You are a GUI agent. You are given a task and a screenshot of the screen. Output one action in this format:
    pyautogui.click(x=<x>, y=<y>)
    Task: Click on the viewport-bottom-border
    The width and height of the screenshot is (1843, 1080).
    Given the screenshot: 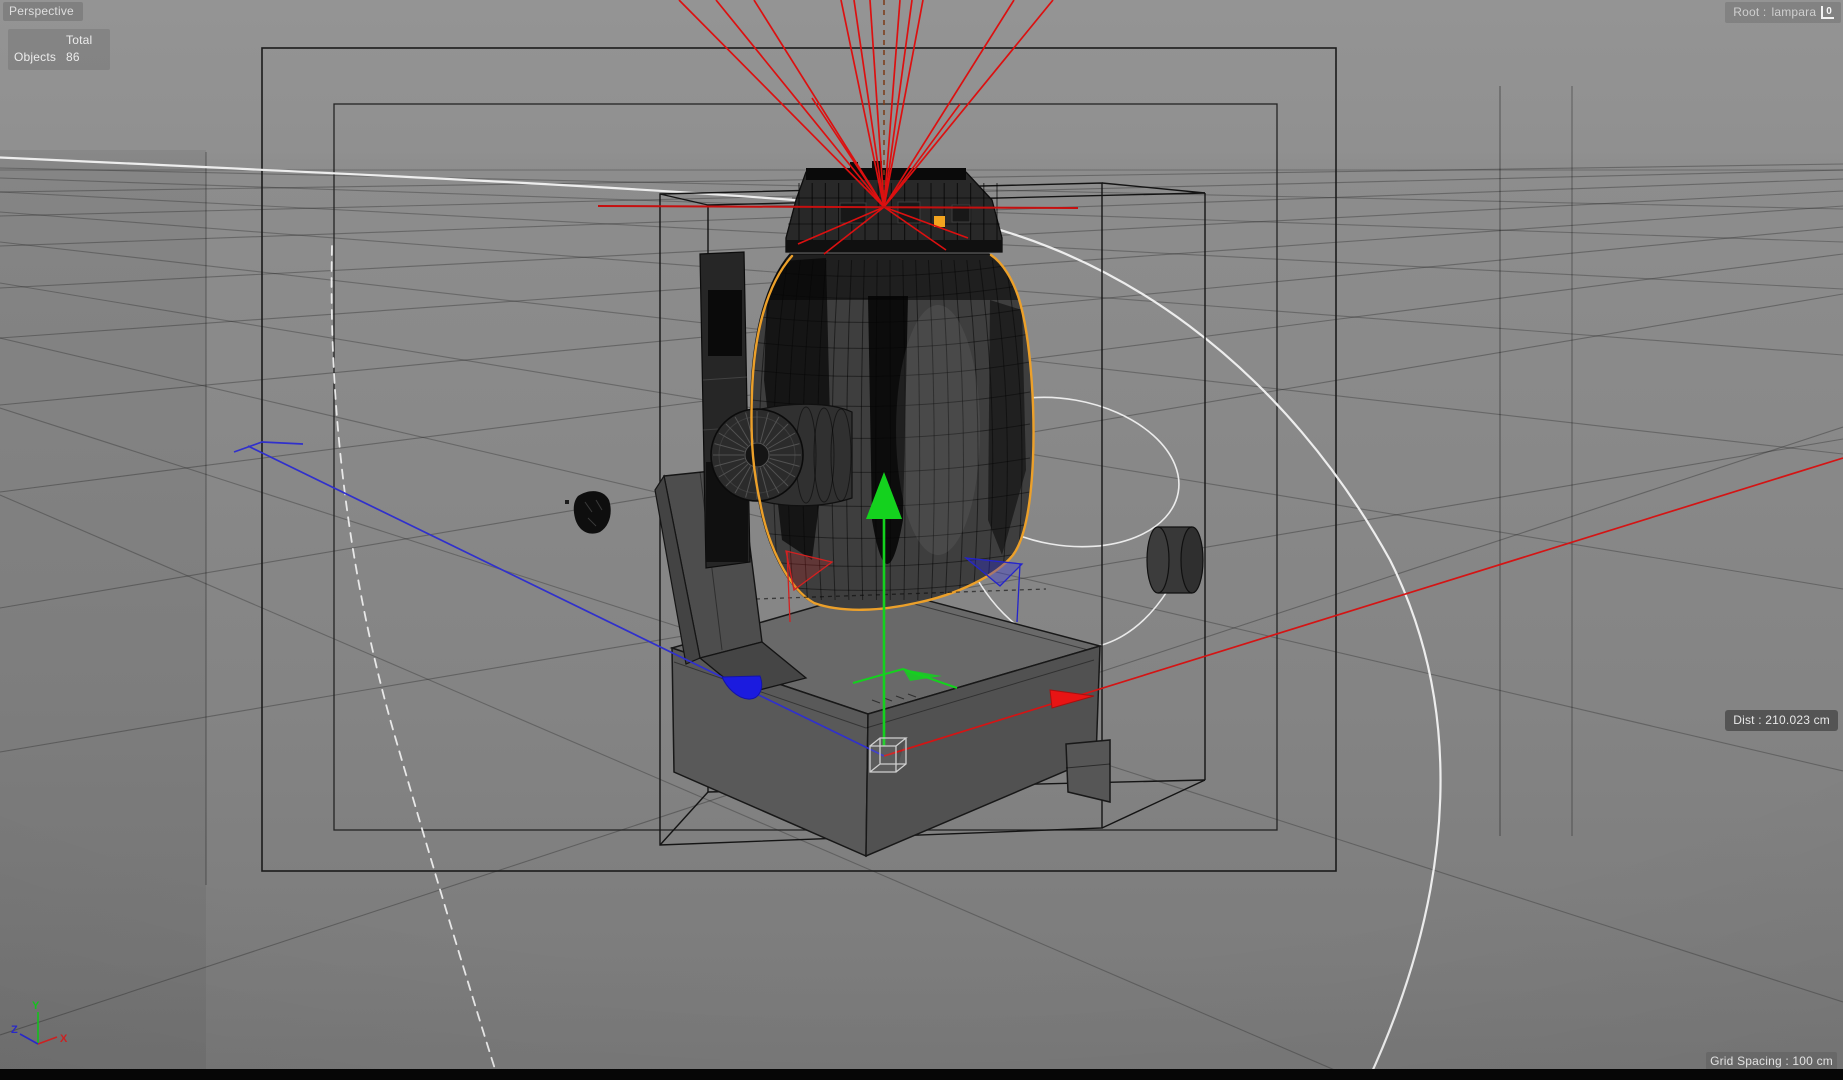 What is the action you would take?
    pyautogui.click(x=921, y=1074)
    